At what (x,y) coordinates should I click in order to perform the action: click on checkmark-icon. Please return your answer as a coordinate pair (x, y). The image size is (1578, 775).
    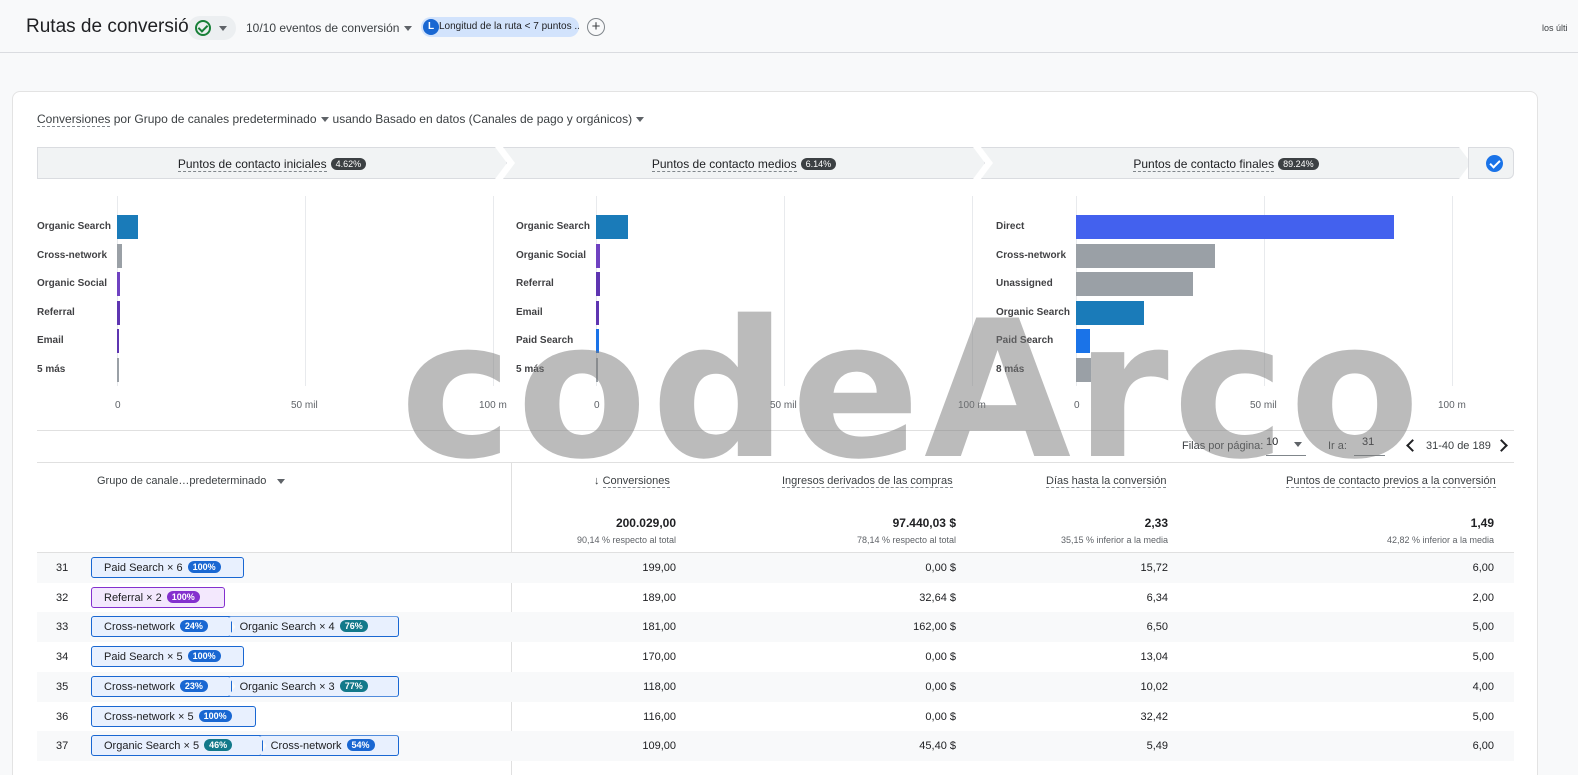
    Looking at the image, I should click on (1494, 163).